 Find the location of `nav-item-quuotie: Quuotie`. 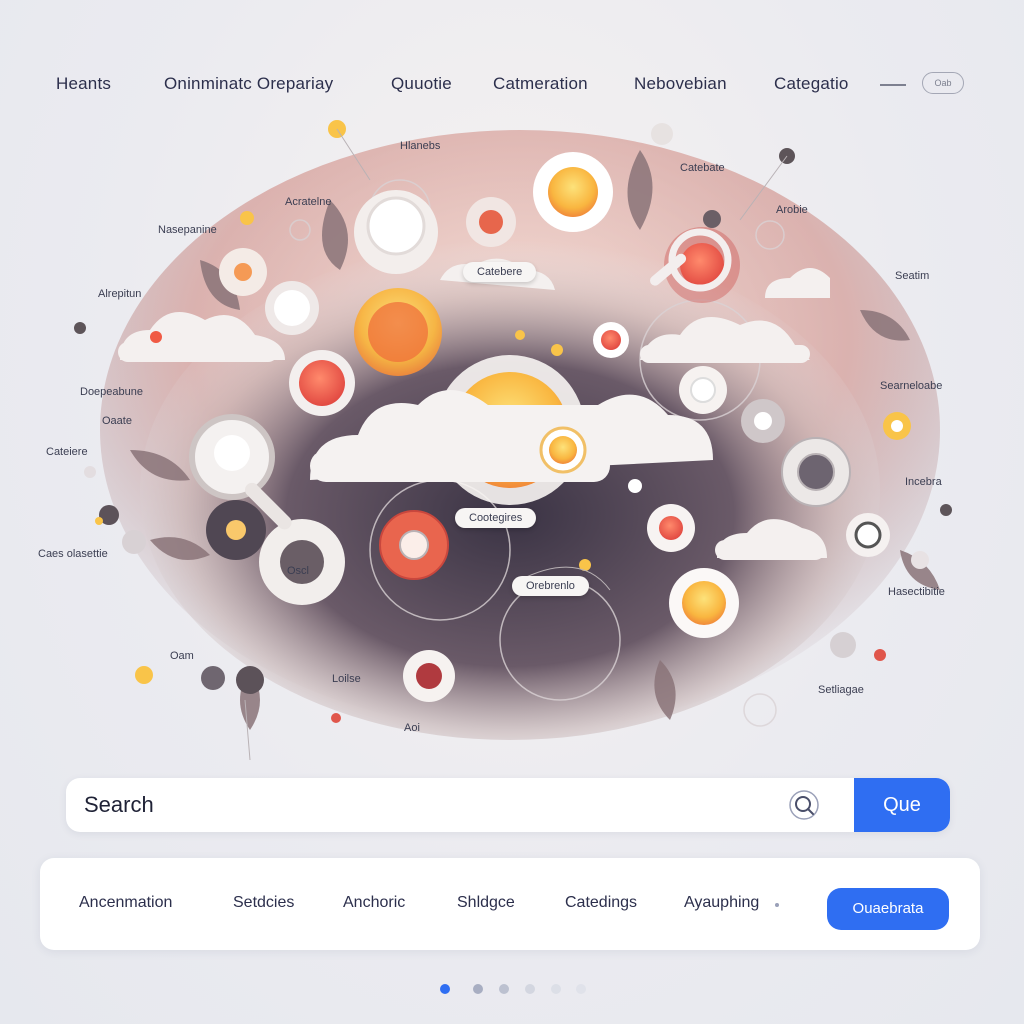

nav-item-quuotie: Quuotie is located at coordinates (421, 84).